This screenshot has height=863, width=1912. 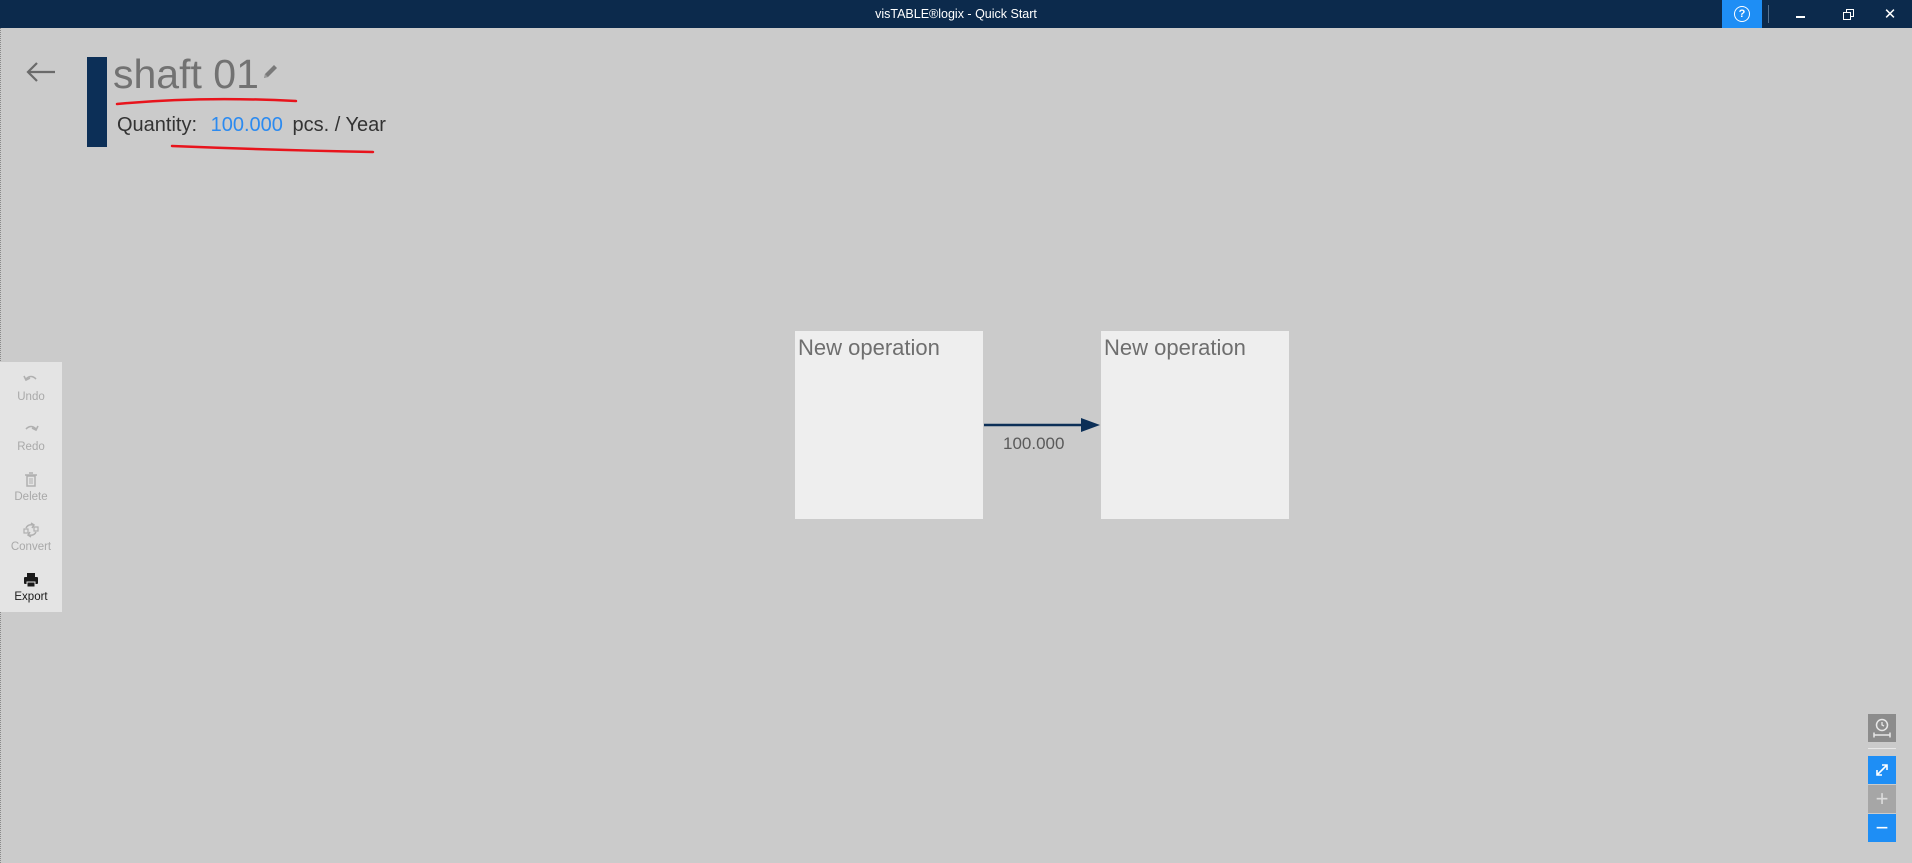 What do you see at coordinates (31, 397) in the screenshot?
I see `undo-label: Undo` at bounding box center [31, 397].